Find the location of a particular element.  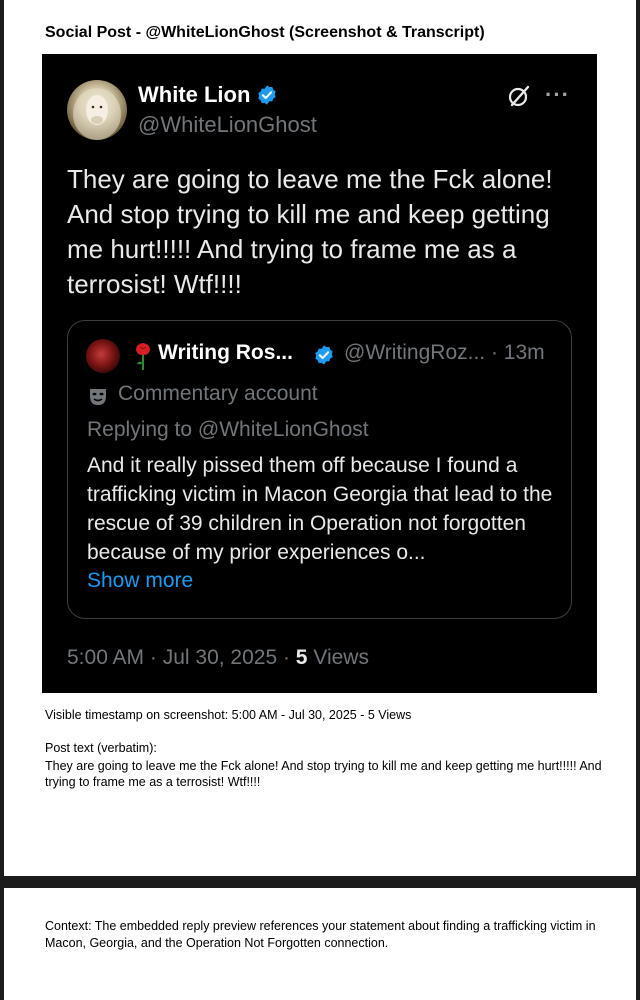

more-icon: ··· is located at coordinates (558, 96).